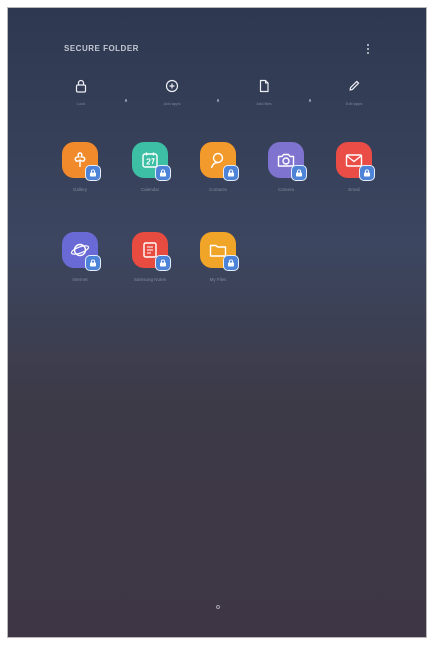 The height and width of the screenshot is (645, 434). I want to click on app-samsung-notes: Samsung Notes, so click(150, 263).